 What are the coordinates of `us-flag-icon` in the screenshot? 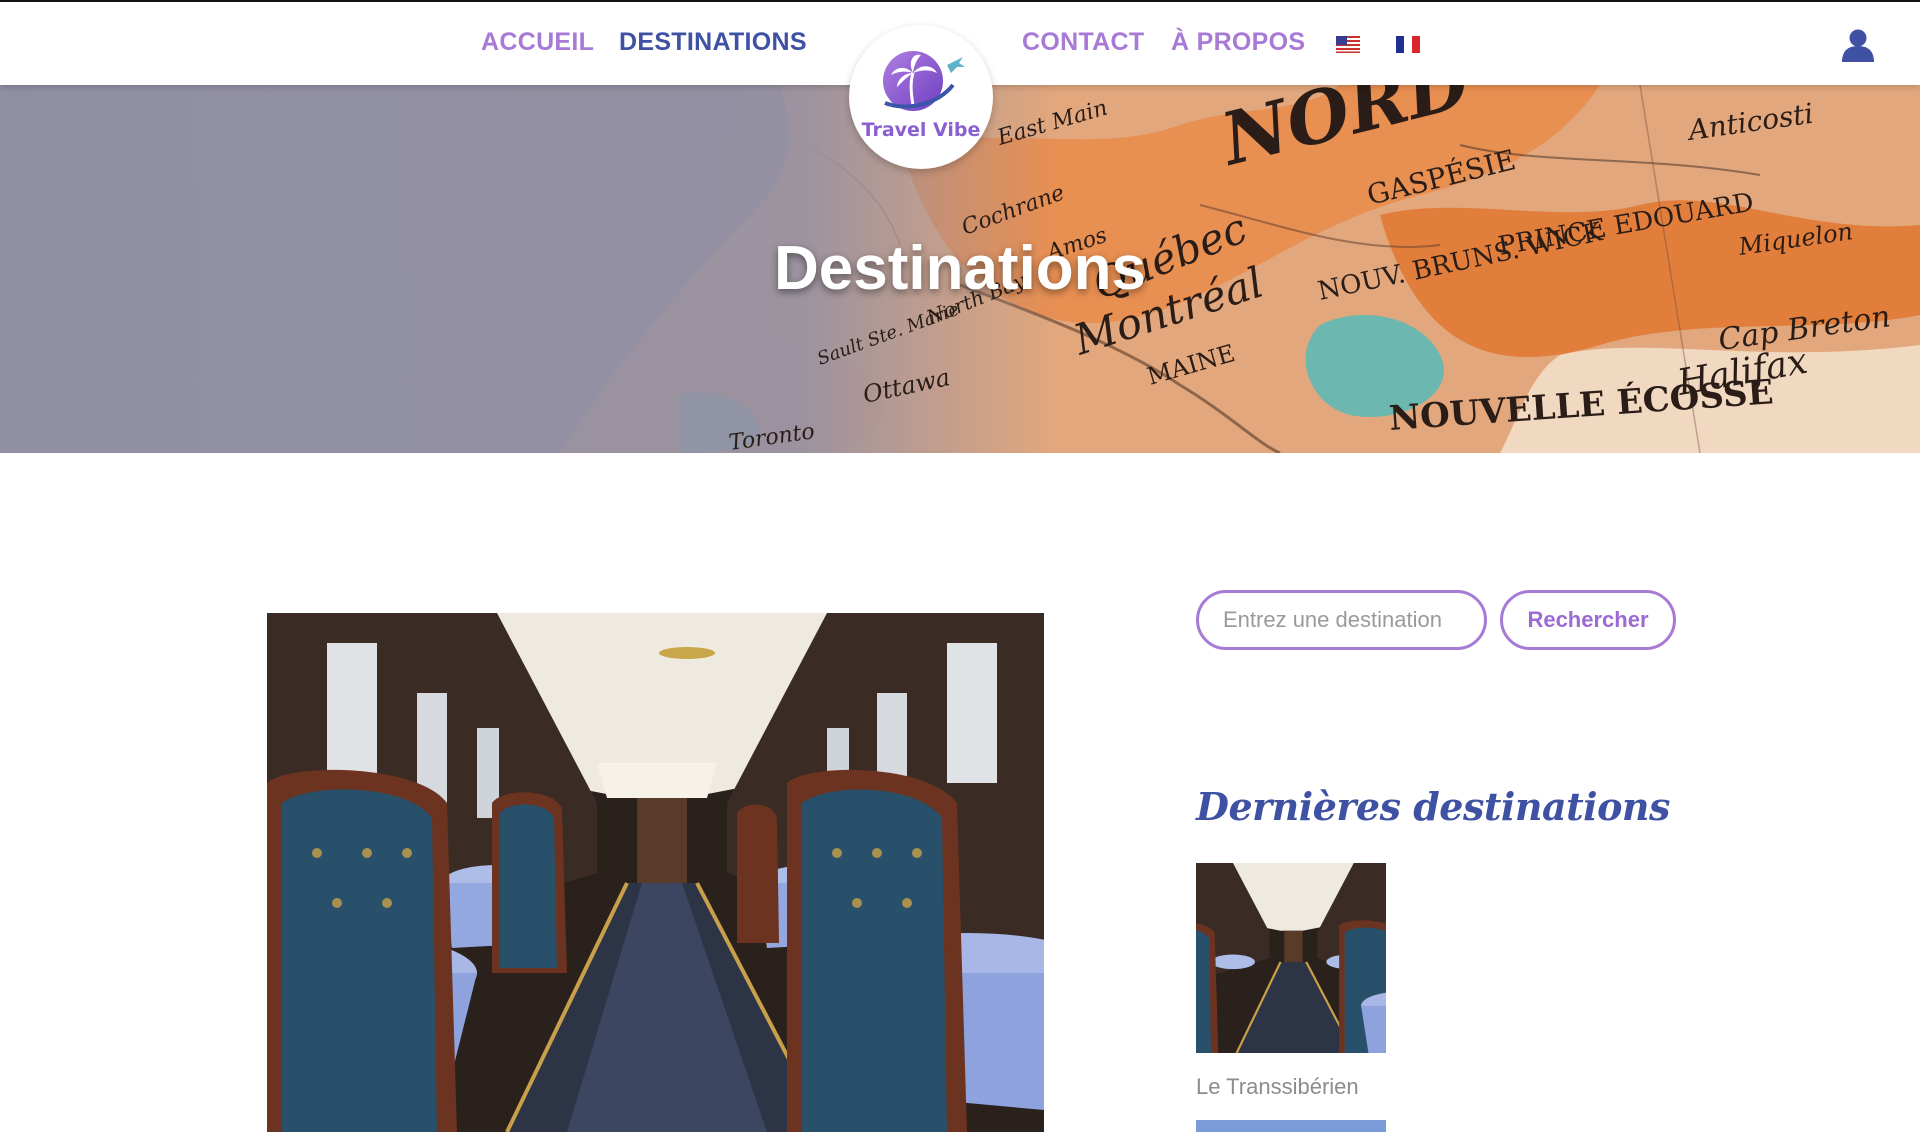 It's located at (1348, 44).